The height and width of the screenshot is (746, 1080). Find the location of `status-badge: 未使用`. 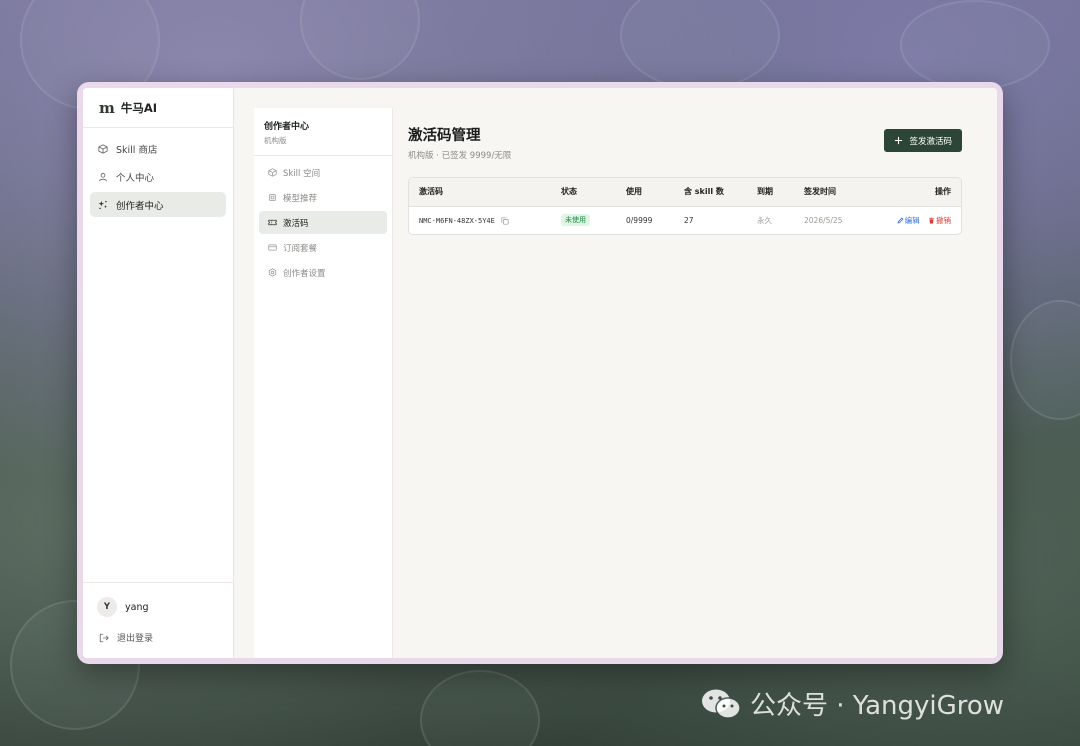

status-badge: 未使用 is located at coordinates (575, 220).